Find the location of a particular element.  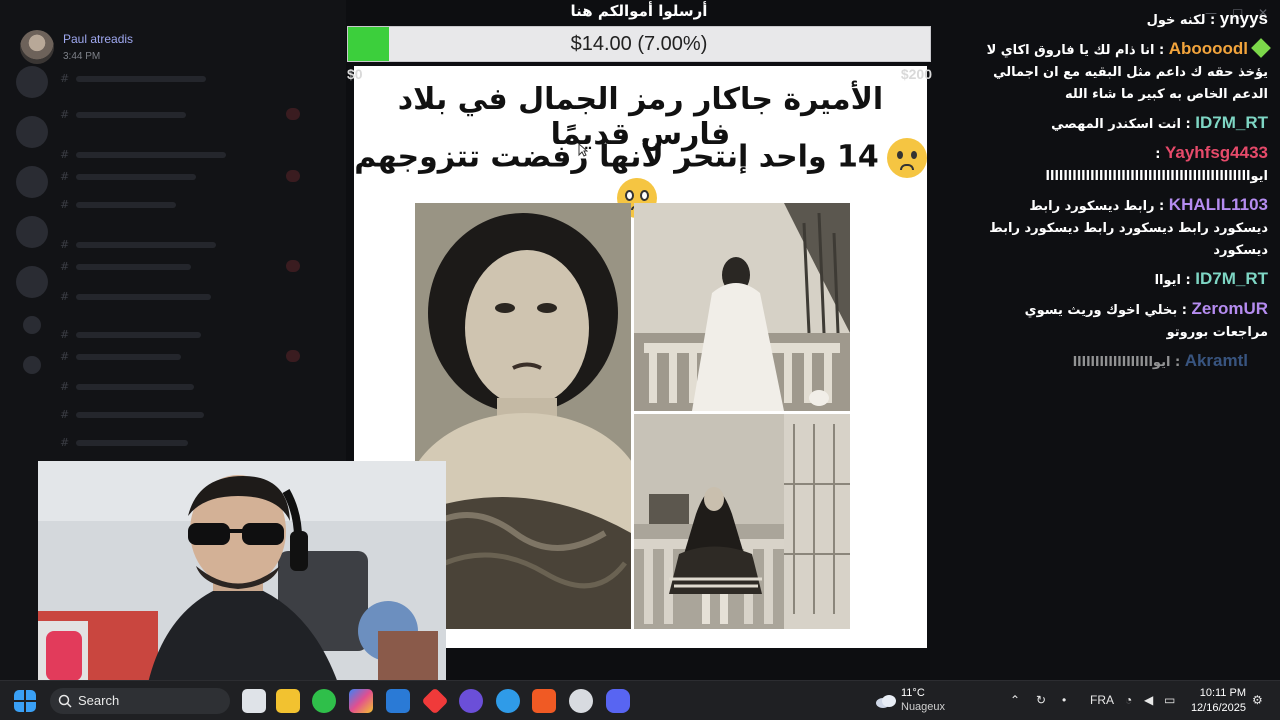

wifi-icon: ◔ is located at coordinates (1128, 700).